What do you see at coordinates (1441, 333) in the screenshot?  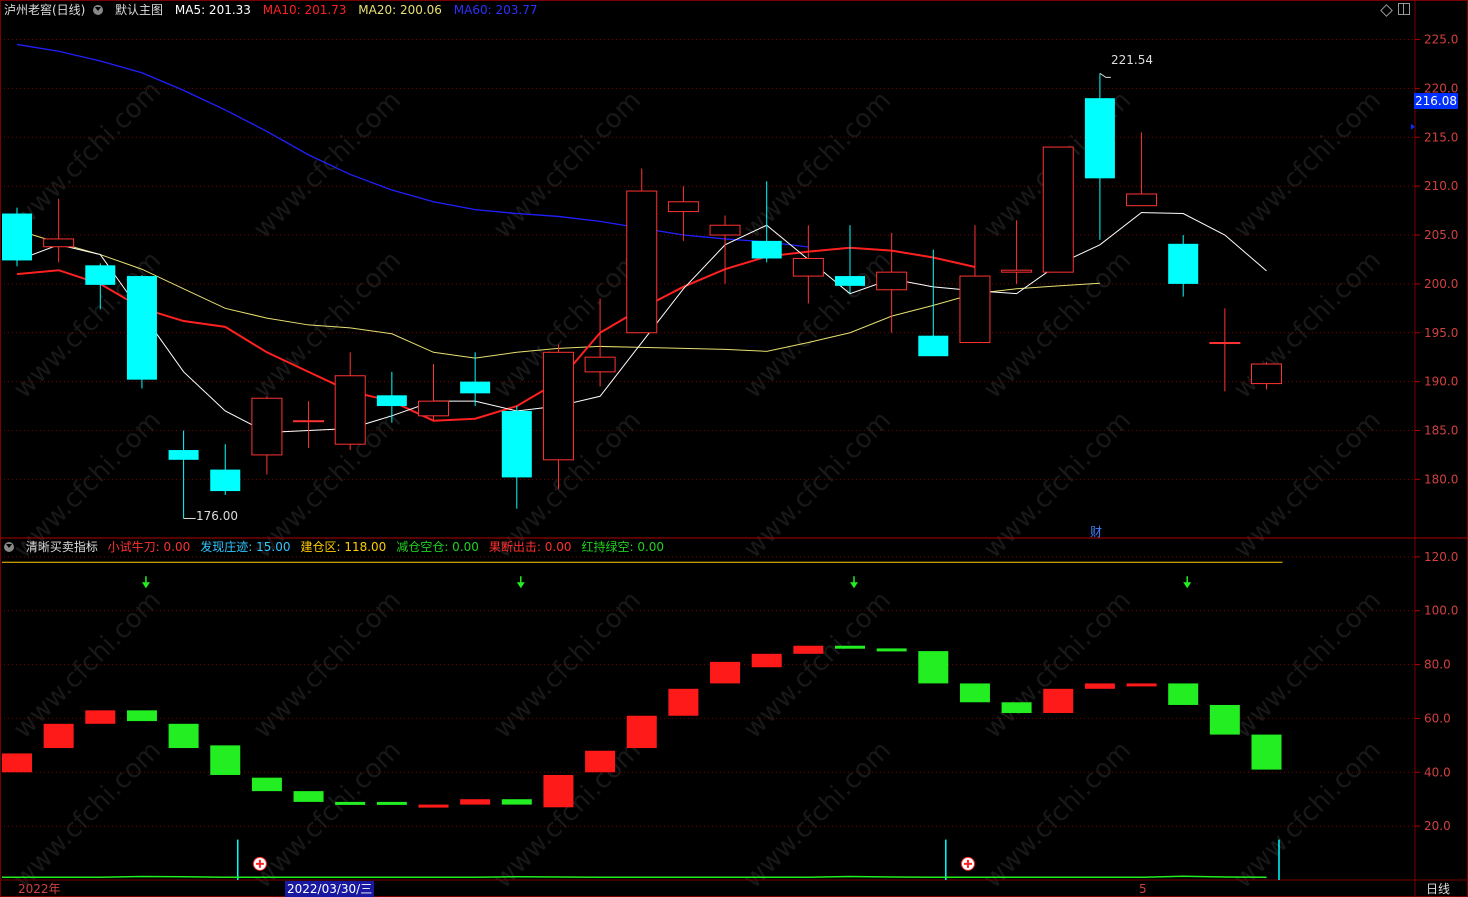 I see `price-tick-label: 195.0` at bounding box center [1441, 333].